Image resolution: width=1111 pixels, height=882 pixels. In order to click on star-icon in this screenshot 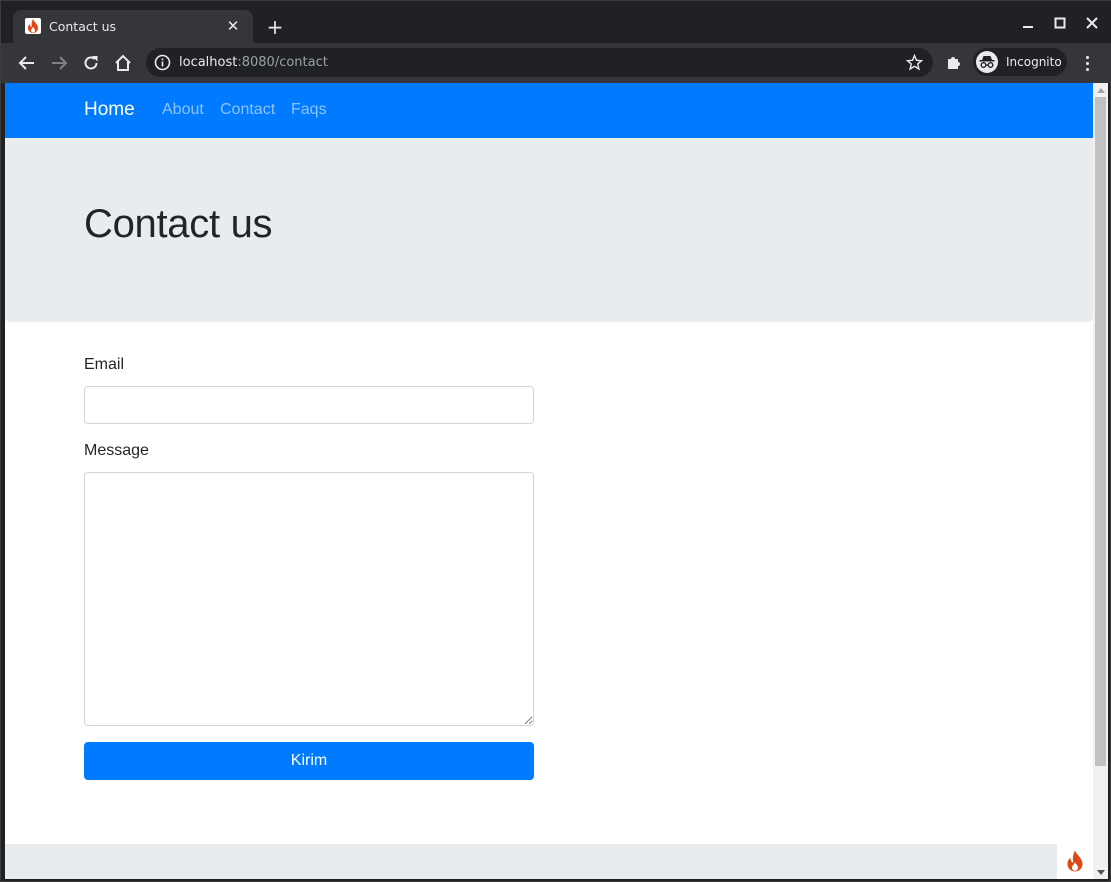, I will do `click(914, 62)`.